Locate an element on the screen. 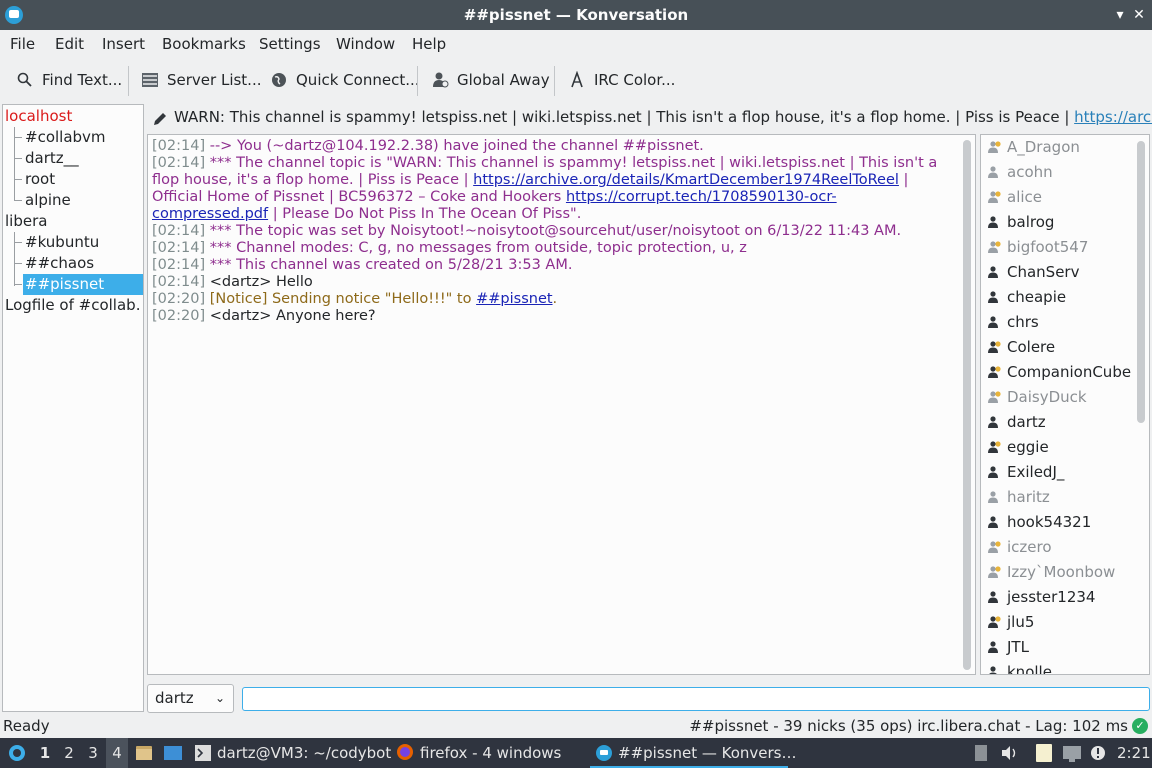  chevron-down-icon: ⌄ is located at coordinates (219, 698).